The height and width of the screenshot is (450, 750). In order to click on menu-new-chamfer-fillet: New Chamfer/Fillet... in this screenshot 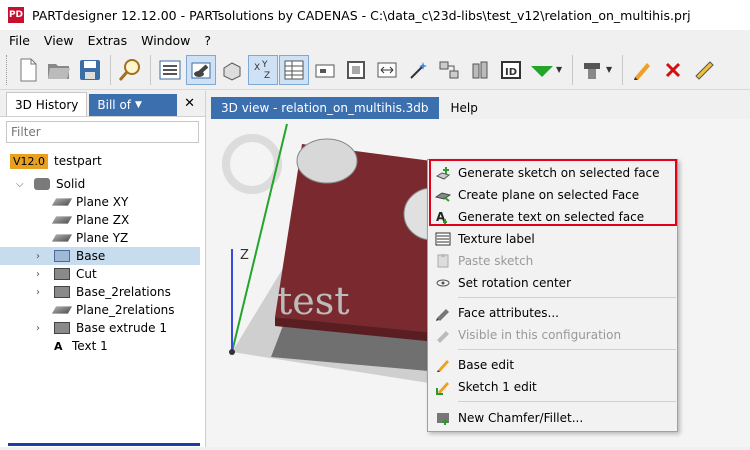, I will do `click(552, 418)`.